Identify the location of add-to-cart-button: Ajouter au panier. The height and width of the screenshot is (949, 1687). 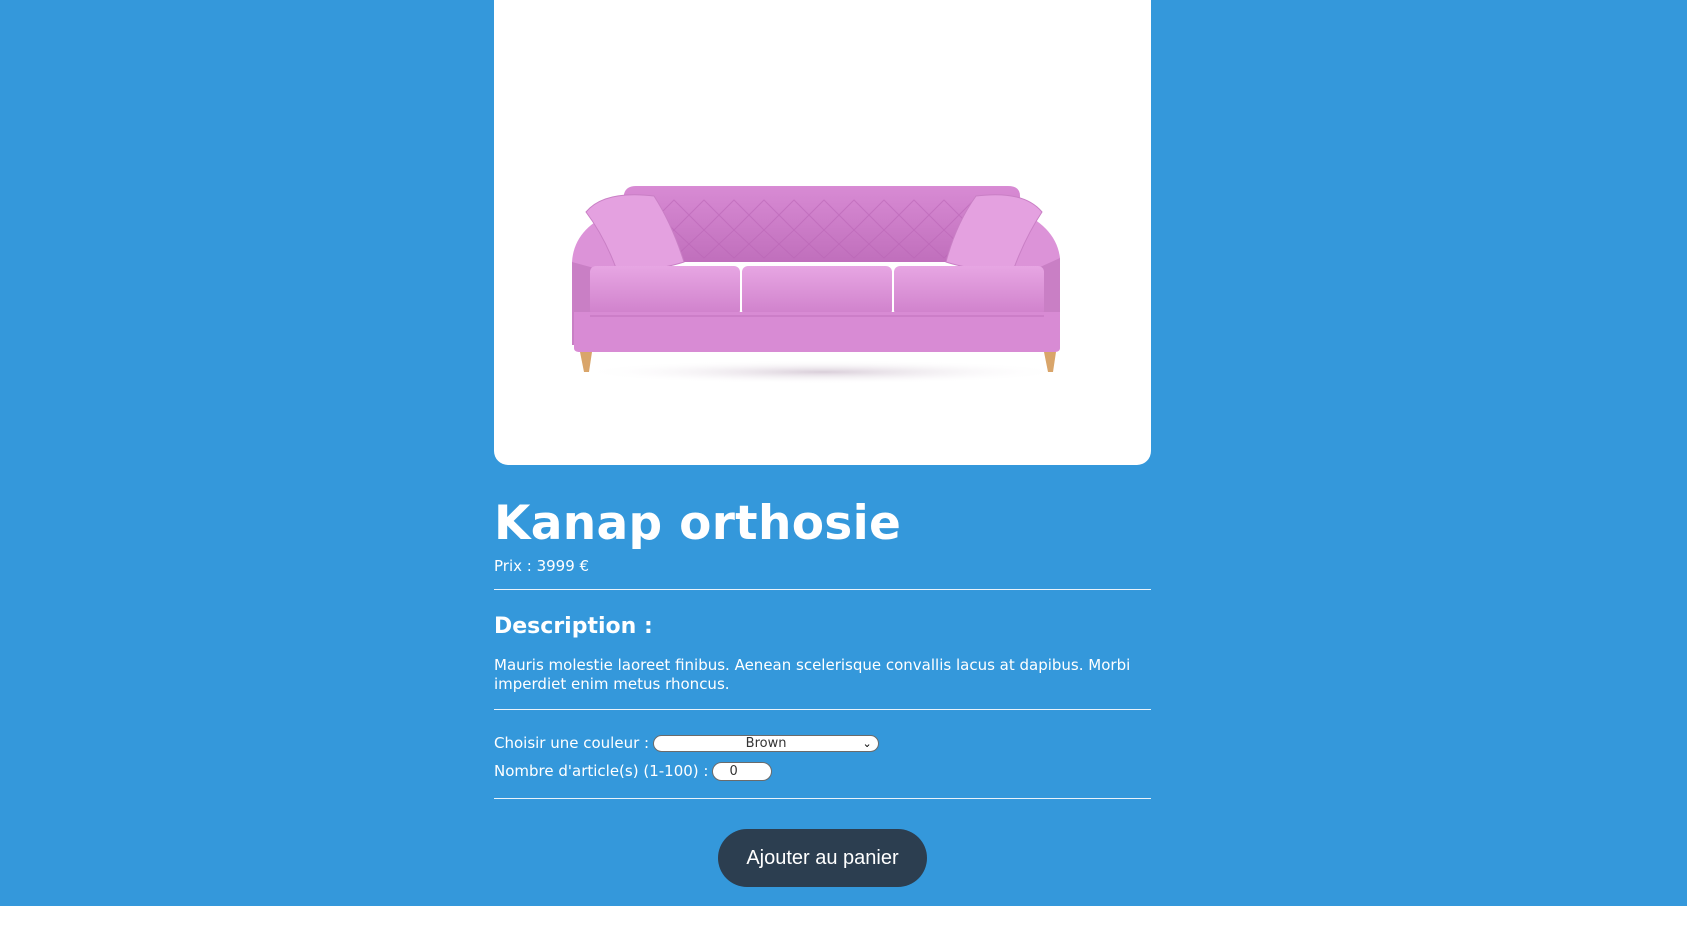
(822, 858).